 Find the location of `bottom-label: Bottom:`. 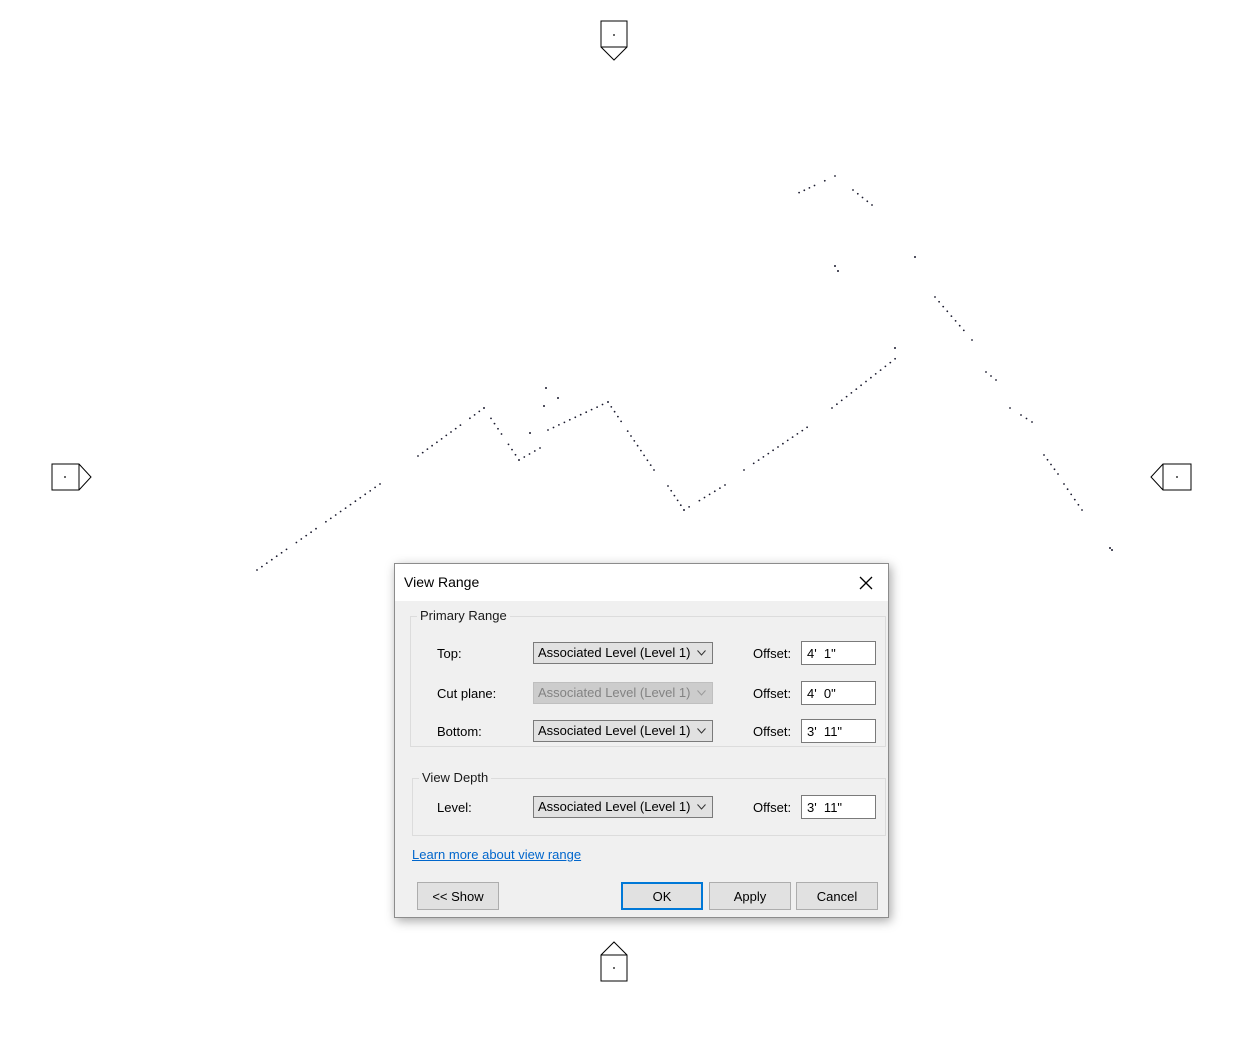

bottom-label: Bottom: is located at coordinates (459, 731).